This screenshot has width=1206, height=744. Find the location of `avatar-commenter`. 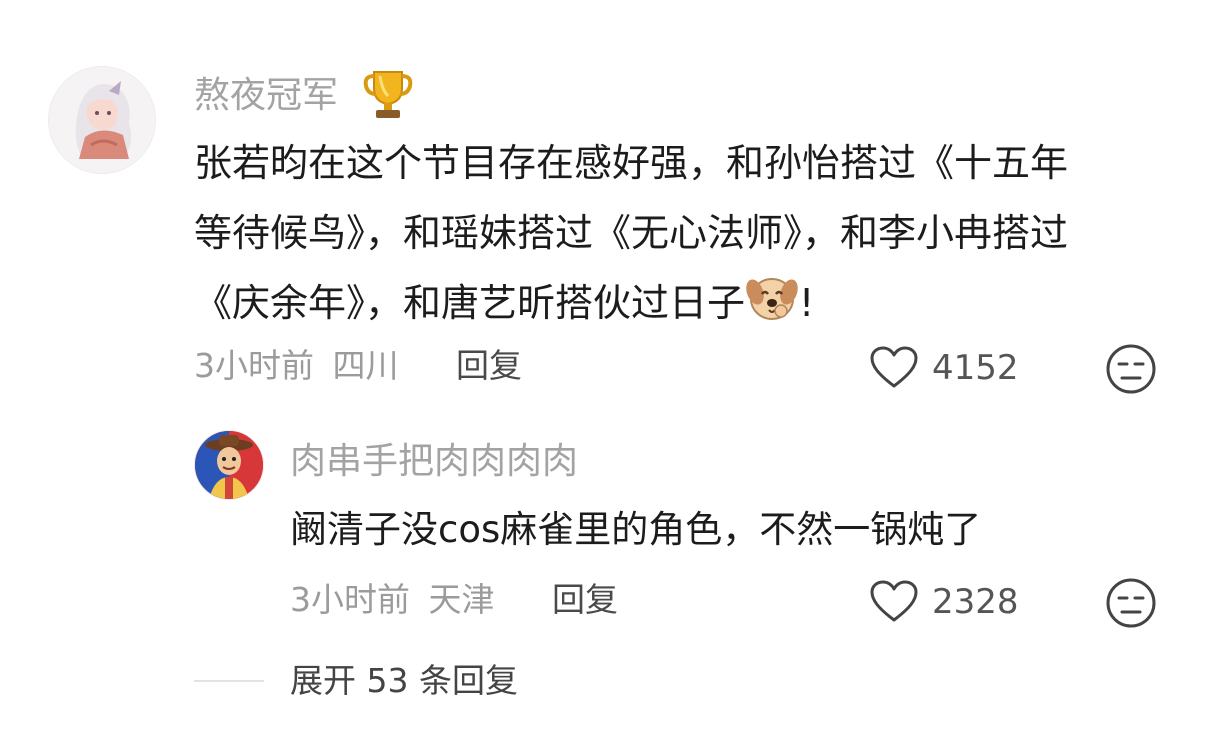

avatar-commenter is located at coordinates (102, 120).